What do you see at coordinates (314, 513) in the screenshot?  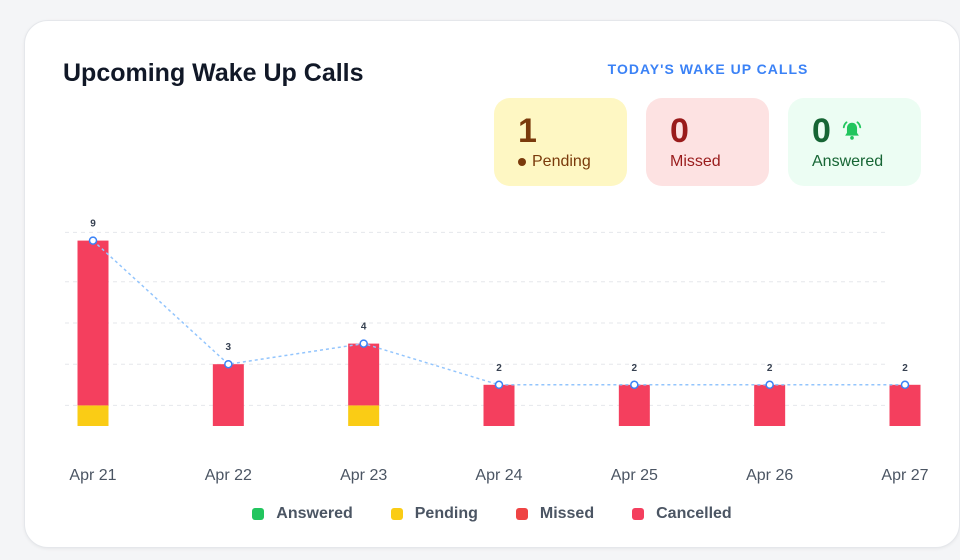 I see `legend-label: Answered` at bounding box center [314, 513].